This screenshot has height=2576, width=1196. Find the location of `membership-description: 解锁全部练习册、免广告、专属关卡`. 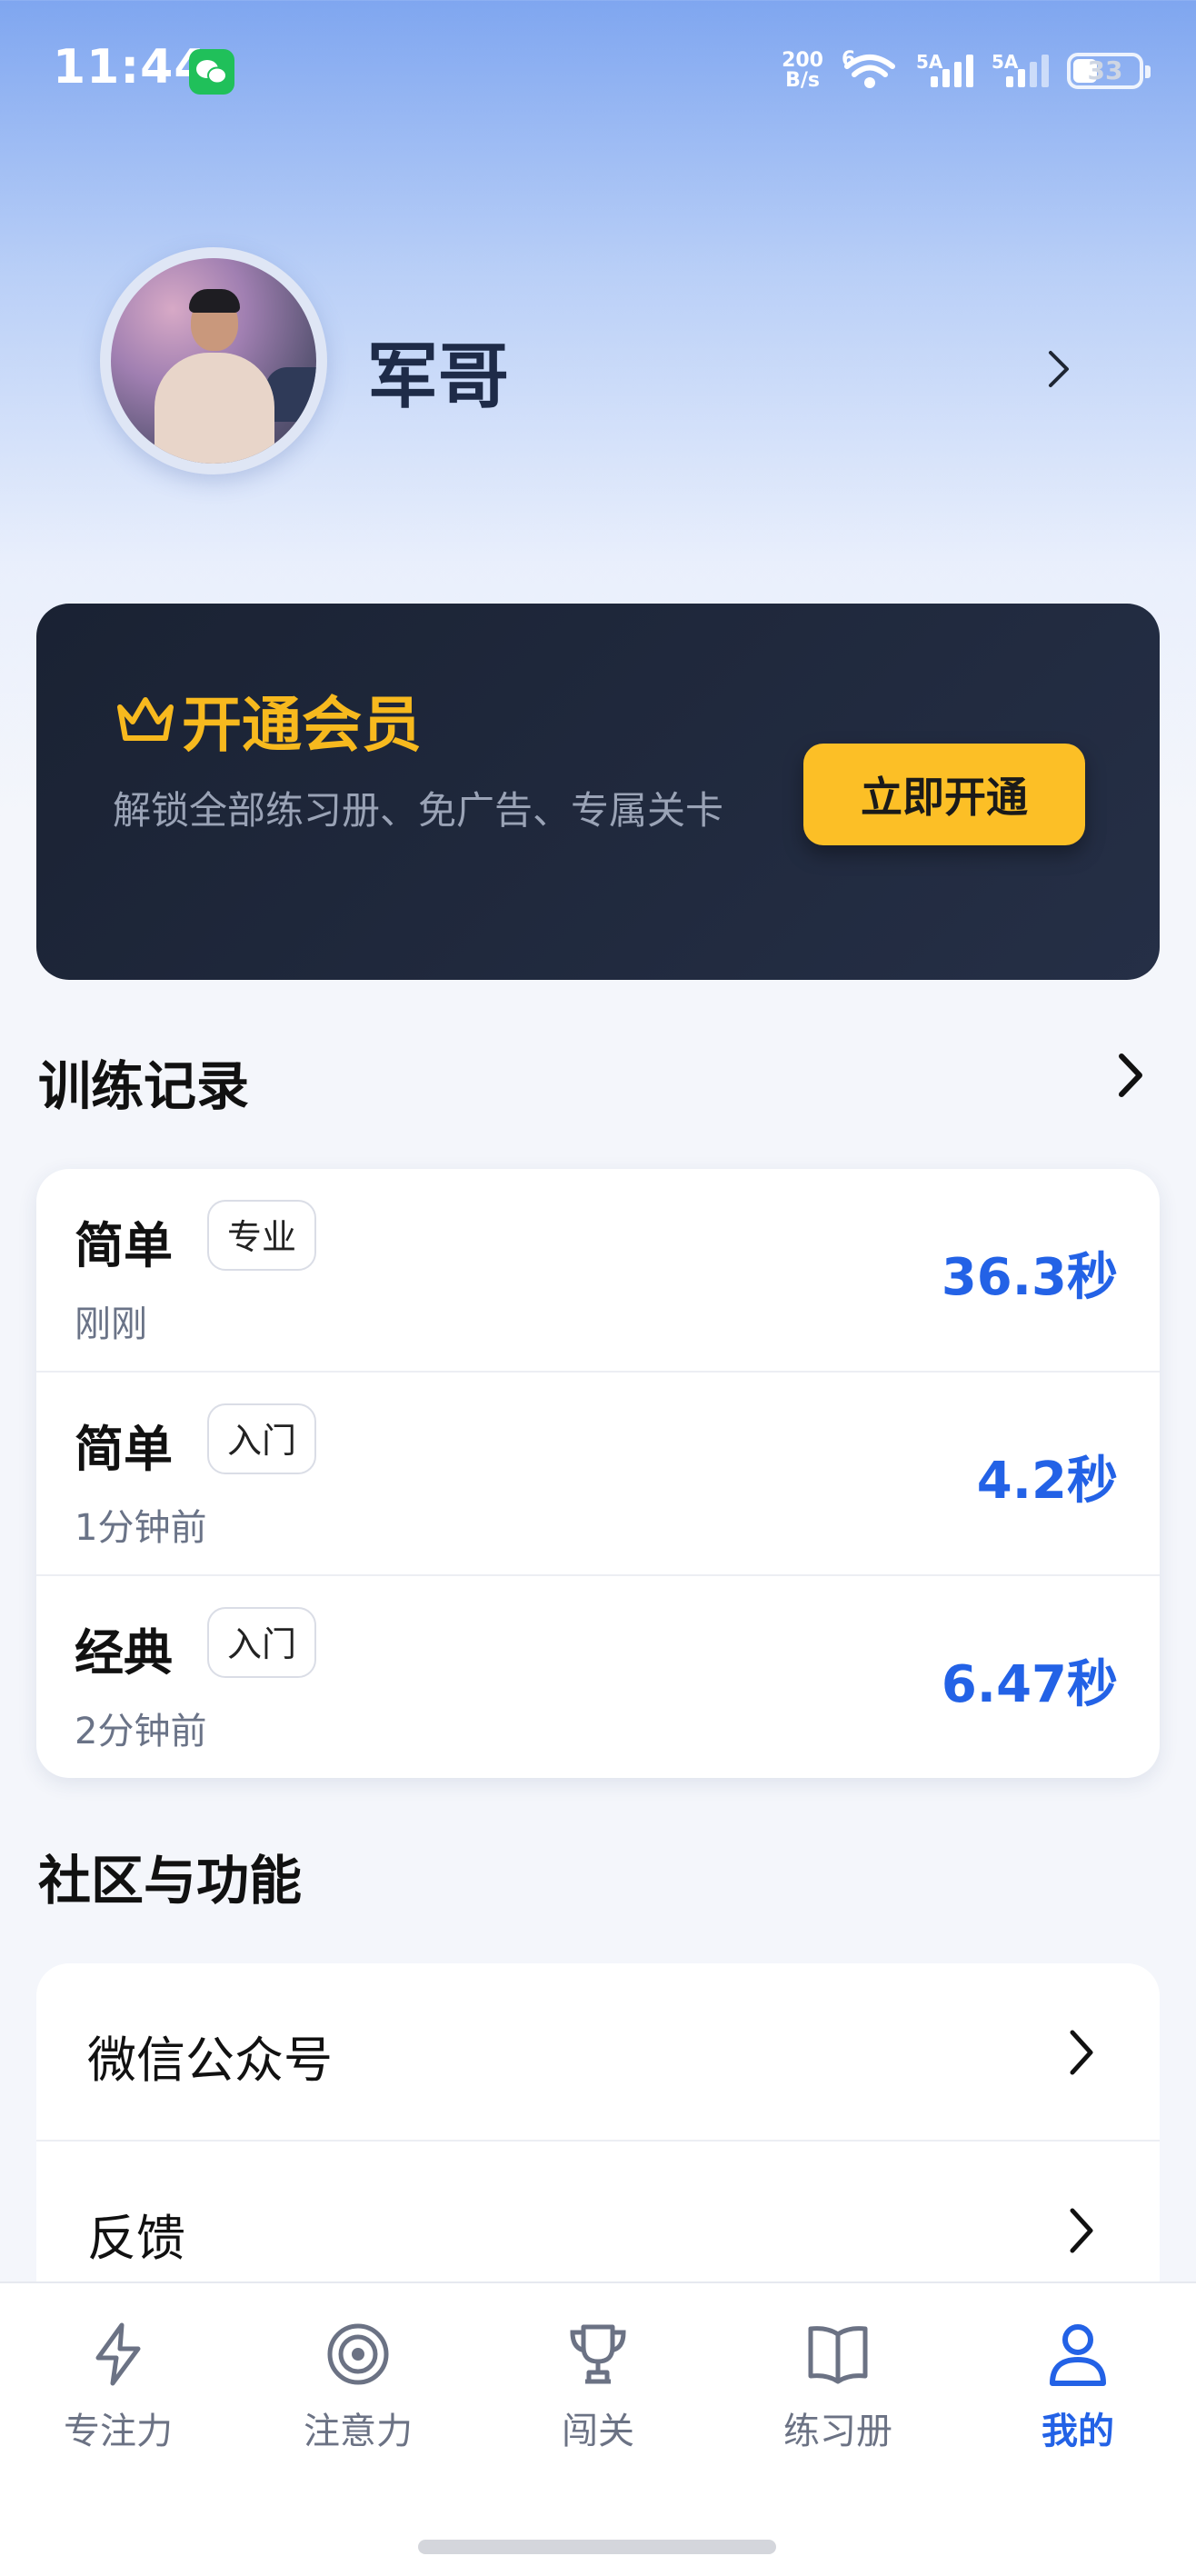

membership-description: 解锁全部练习册、免广告、专属关卡 is located at coordinates (418, 810).